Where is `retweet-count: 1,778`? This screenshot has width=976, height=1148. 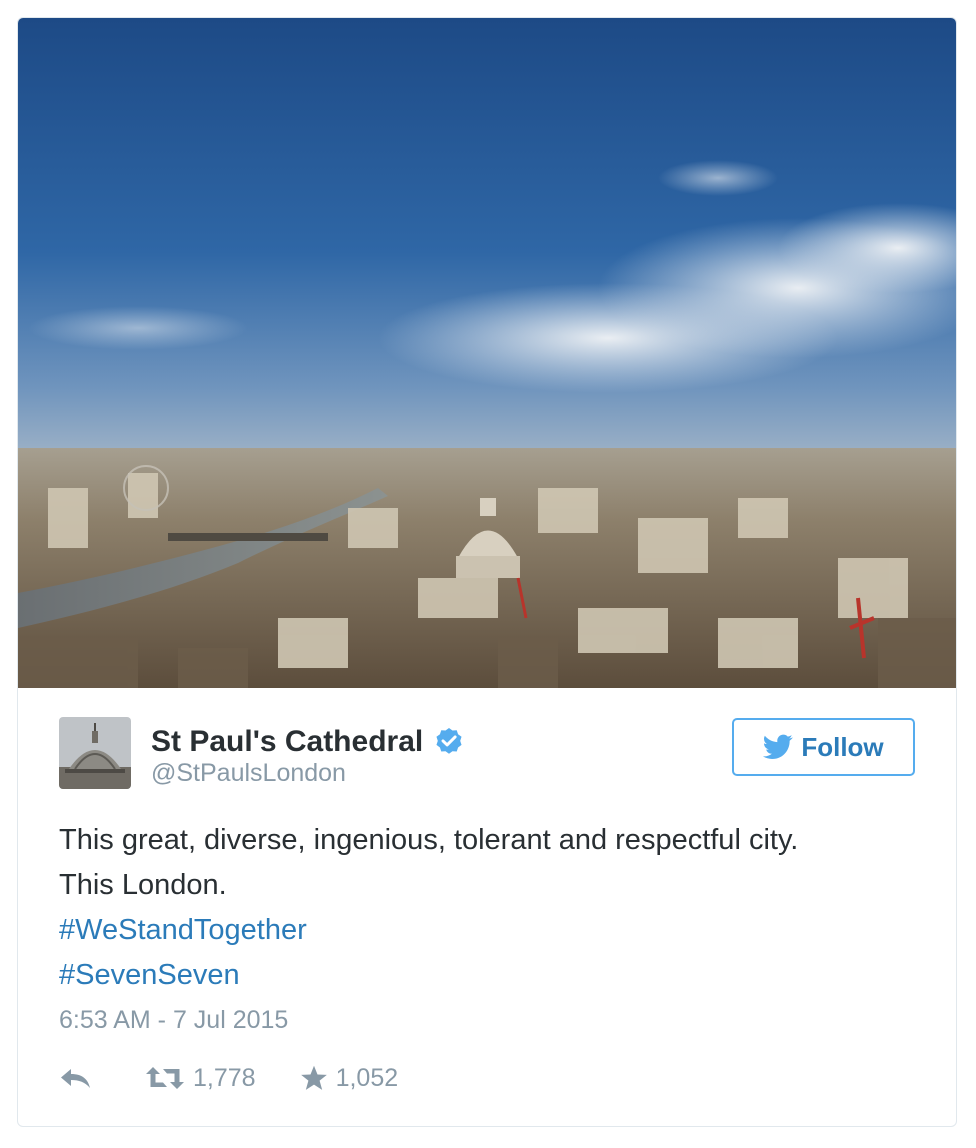
retweet-count: 1,778 is located at coordinates (224, 1077).